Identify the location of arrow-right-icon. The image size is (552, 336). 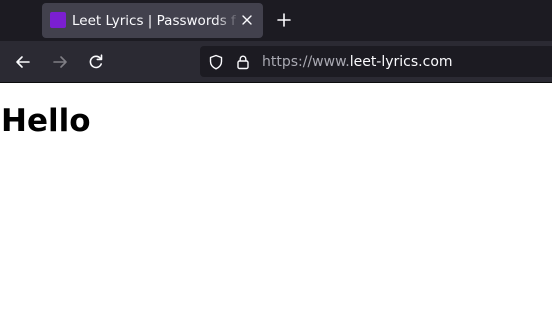
(60, 62).